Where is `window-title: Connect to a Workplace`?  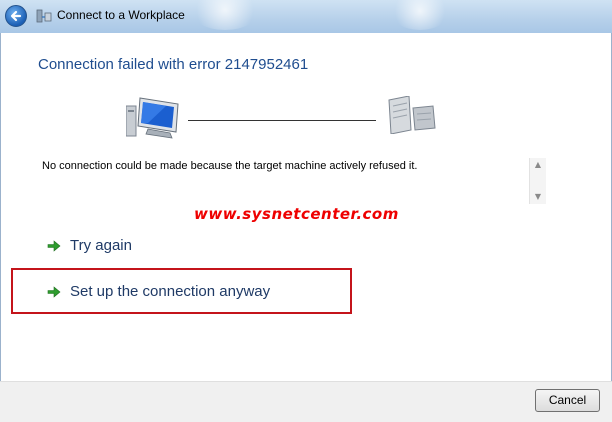 window-title: Connect to a Workplace is located at coordinates (121, 15).